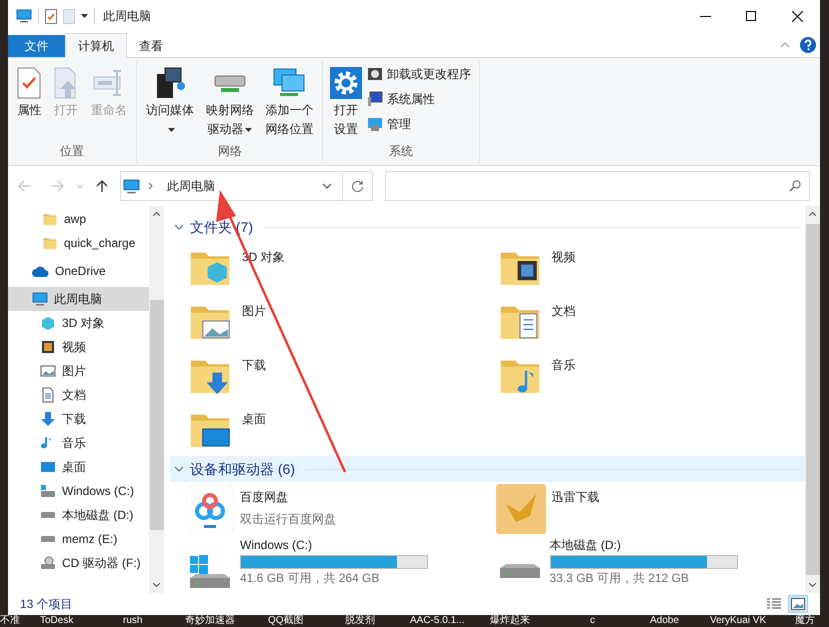 Image resolution: width=829 pixels, height=627 pixels. I want to click on desktop-icon-label: 脱发剂, so click(360, 621).